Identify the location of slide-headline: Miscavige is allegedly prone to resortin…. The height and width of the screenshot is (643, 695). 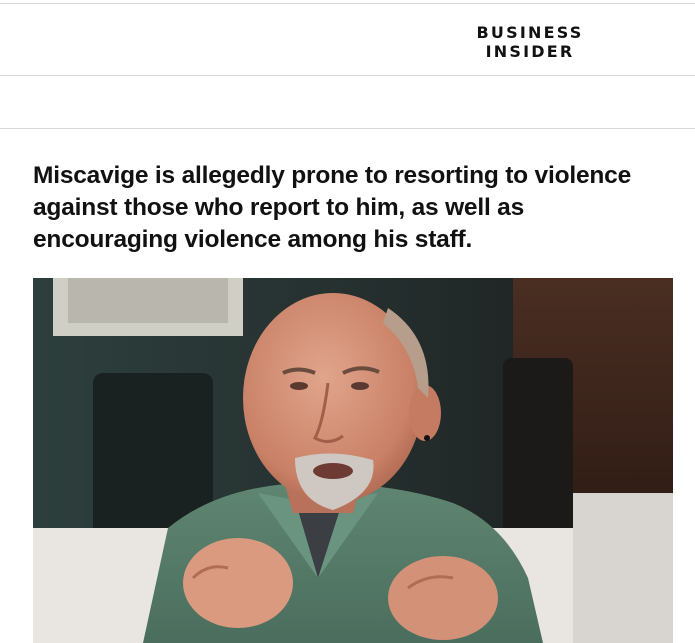
(332, 207).